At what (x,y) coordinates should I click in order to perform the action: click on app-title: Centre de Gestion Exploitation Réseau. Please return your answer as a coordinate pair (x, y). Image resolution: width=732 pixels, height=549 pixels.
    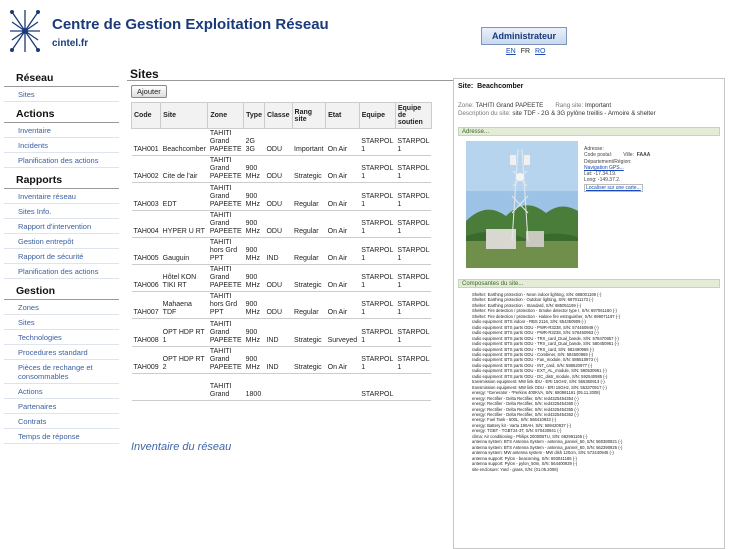
    Looking at the image, I should click on (190, 24).